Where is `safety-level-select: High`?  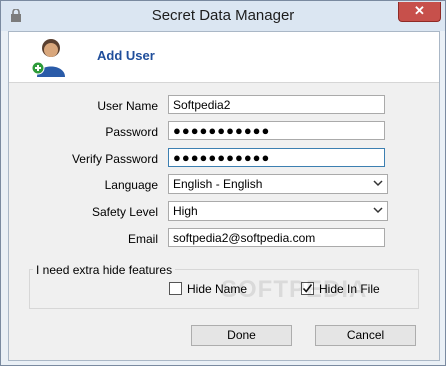 safety-level-select: High is located at coordinates (278, 211).